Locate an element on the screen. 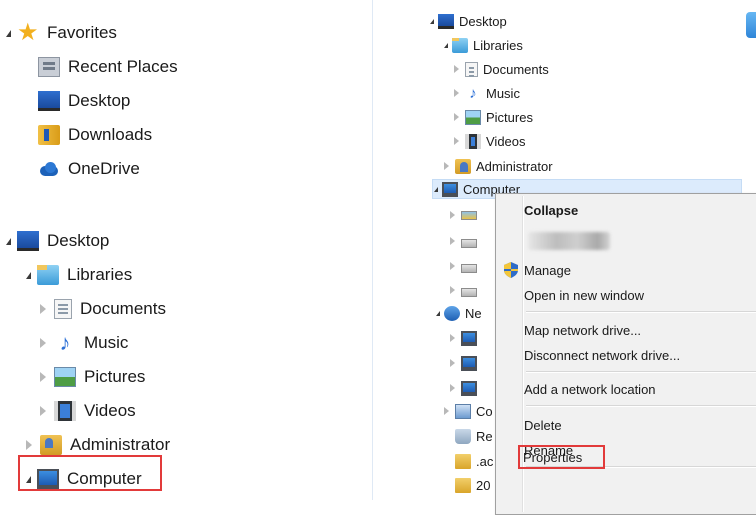 This screenshot has height=515, width=756. tree-item-label: Recent Places is located at coordinates (123, 66).